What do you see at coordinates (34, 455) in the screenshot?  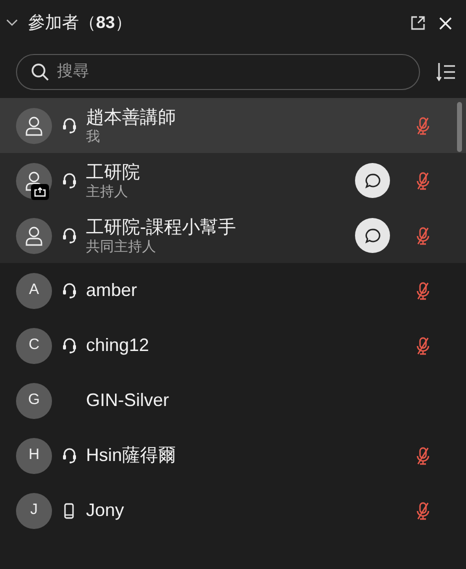 I see `avatar-initial: H` at bounding box center [34, 455].